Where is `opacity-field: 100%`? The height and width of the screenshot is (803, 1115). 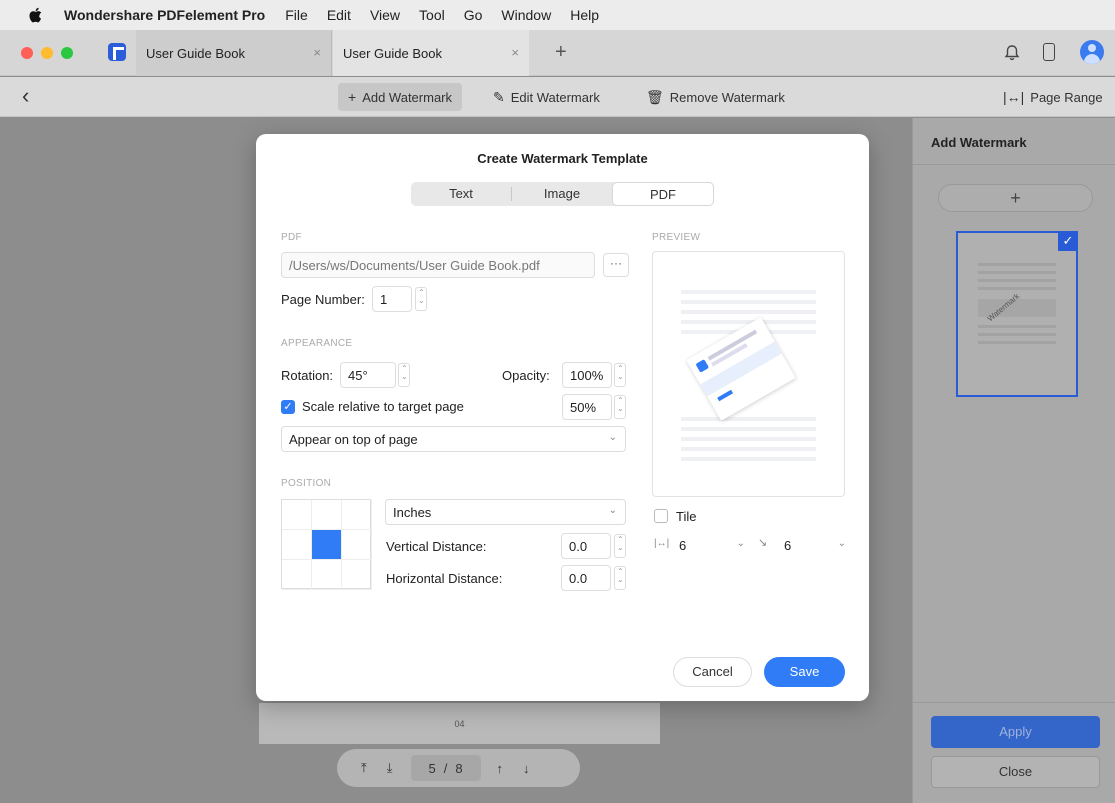
opacity-field: 100% is located at coordinates (587, 375).